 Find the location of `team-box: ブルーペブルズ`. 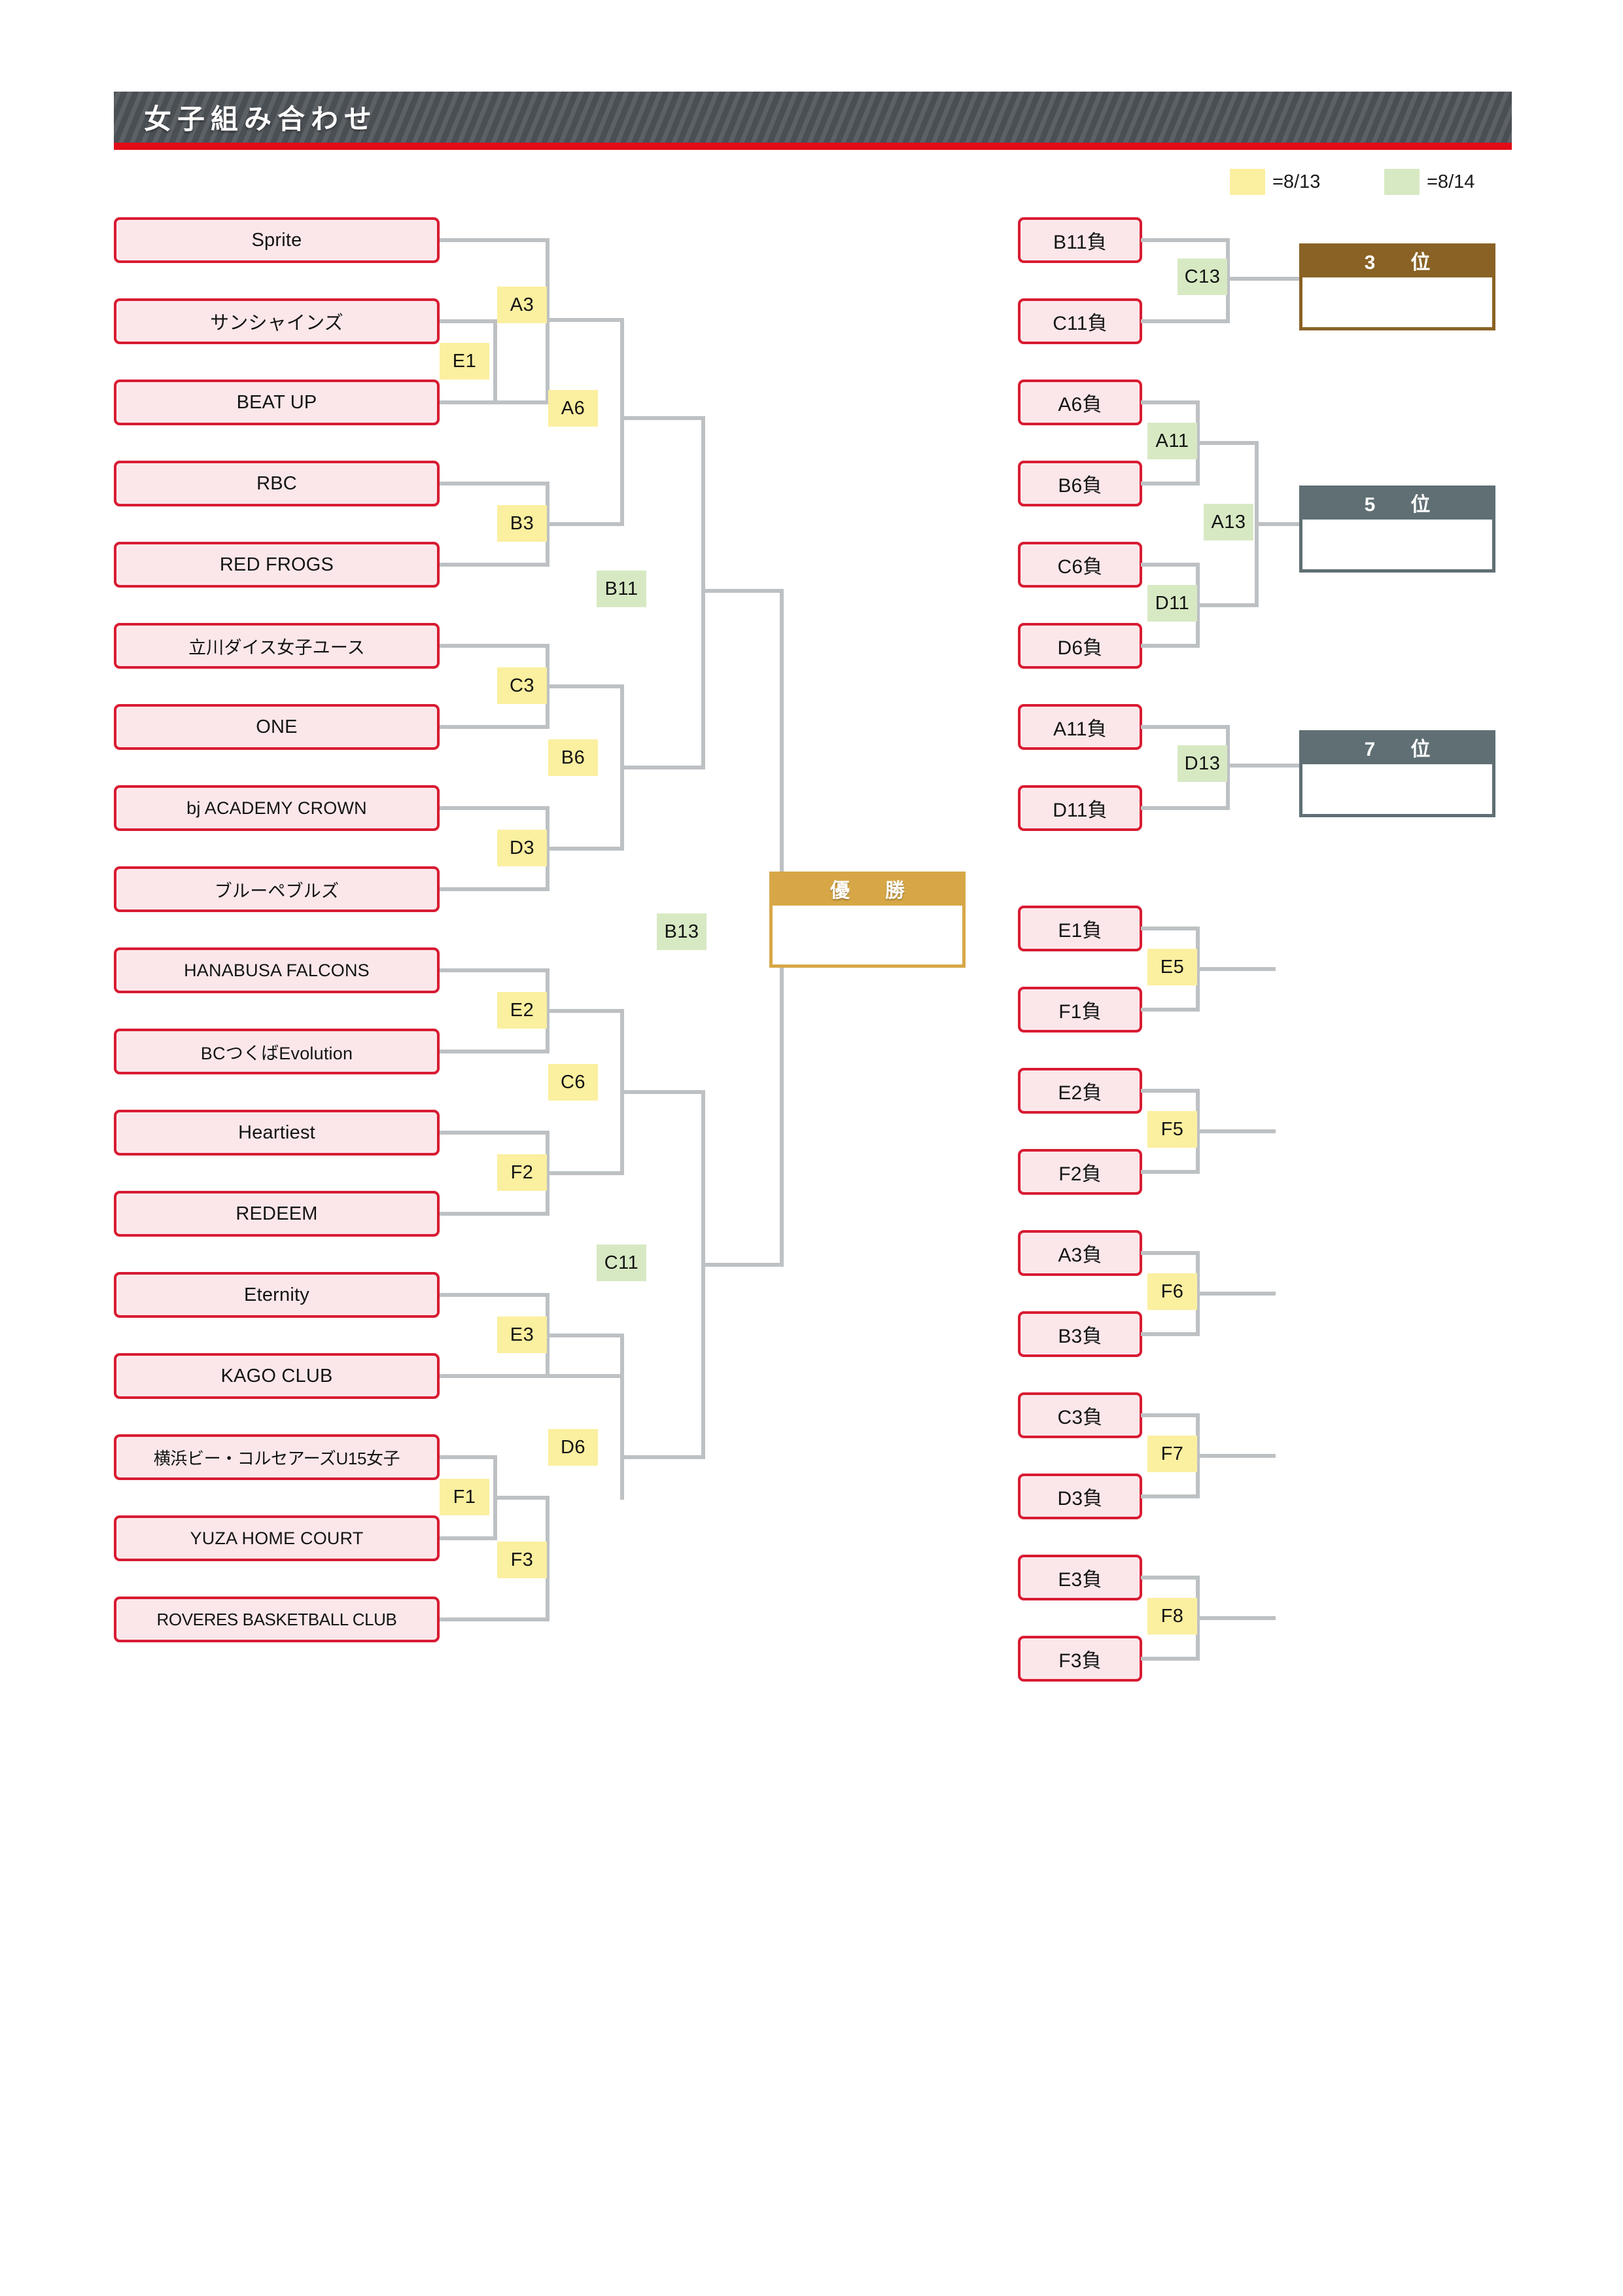

team-box: ブルーペブルズ is located at coordinates (277, 889).